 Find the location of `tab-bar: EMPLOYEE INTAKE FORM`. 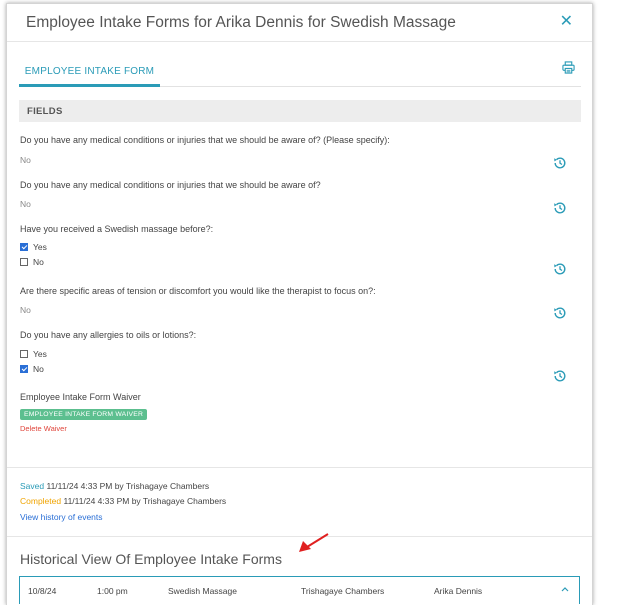

tab-bar: EMPLOYEE INTAKE FORM is located at coordinates (300, 71).